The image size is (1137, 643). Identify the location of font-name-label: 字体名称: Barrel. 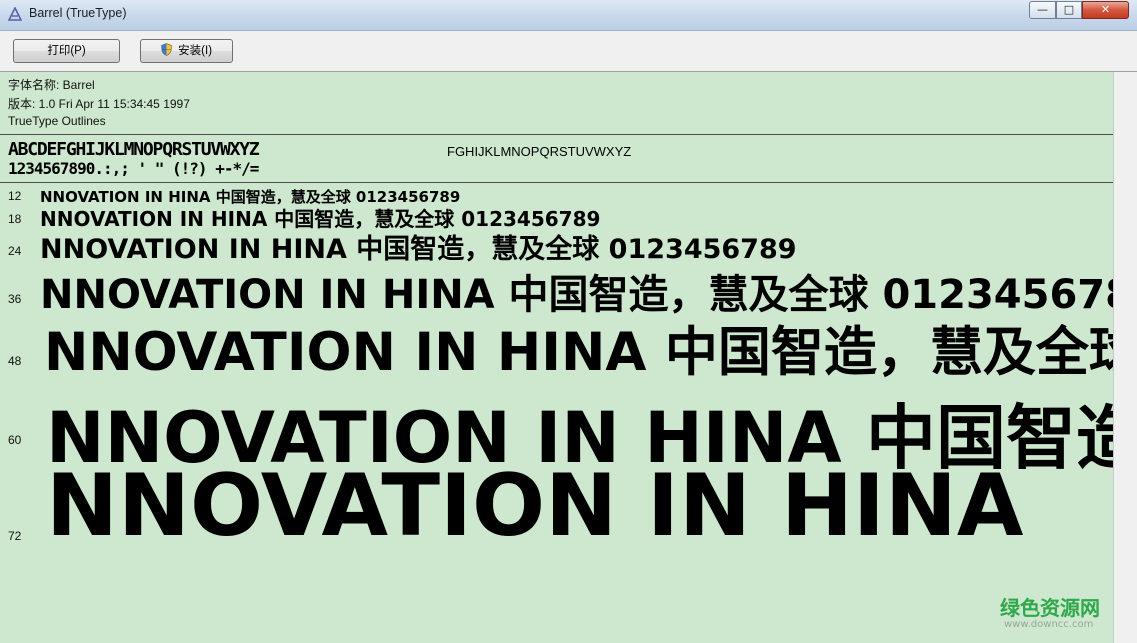
(51, 85).